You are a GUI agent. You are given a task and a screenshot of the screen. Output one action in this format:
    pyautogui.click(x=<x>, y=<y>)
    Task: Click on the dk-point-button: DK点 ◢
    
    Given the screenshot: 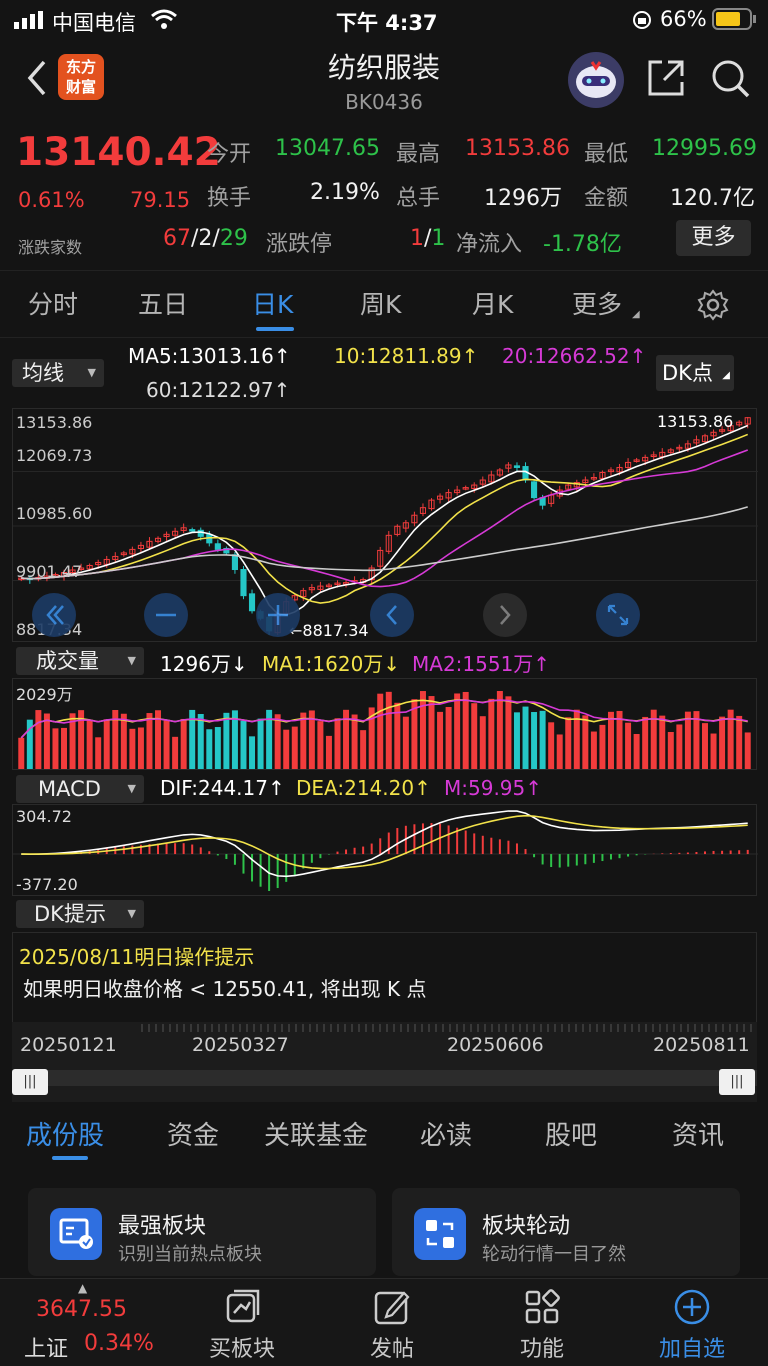 What is the action you would take?
    pyautogui.click(x=695, y=373)
    